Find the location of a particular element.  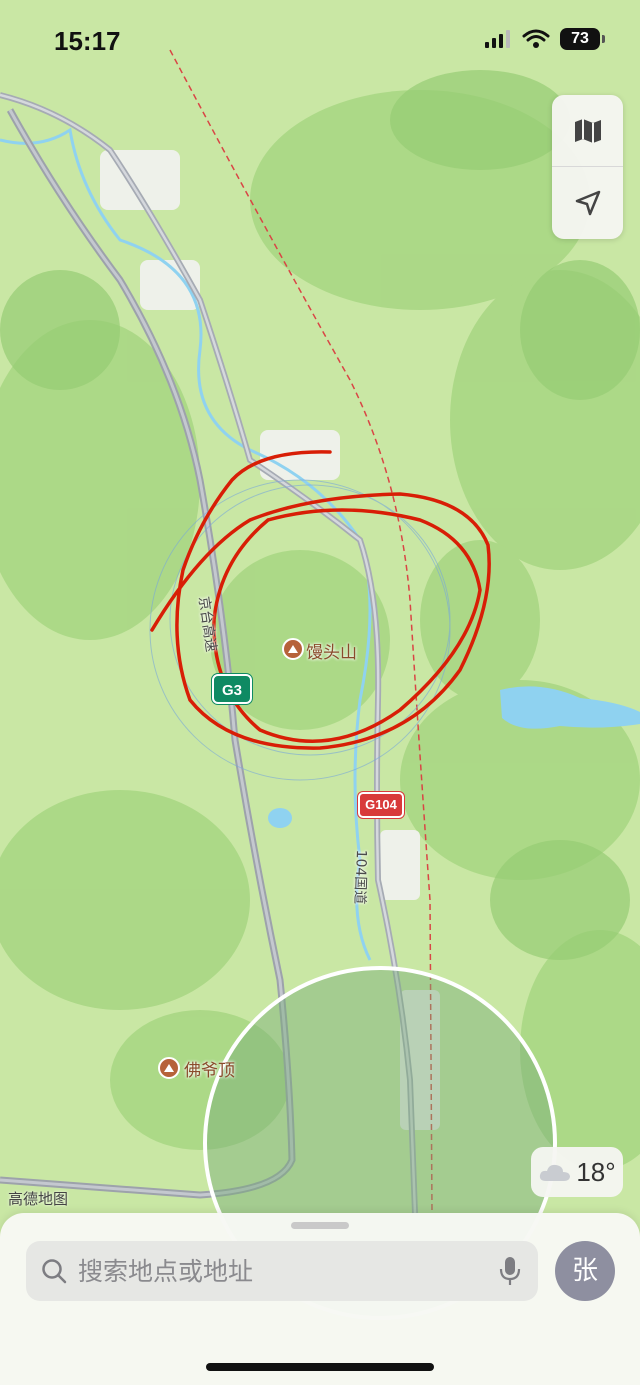

map-icon is located at coordinates (587, 130).